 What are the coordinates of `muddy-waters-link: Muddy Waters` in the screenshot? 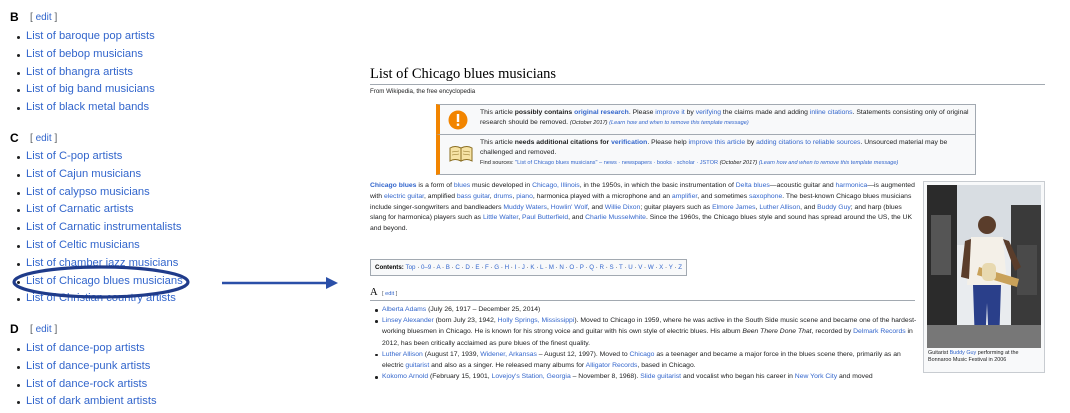 It's located at (525, 207).